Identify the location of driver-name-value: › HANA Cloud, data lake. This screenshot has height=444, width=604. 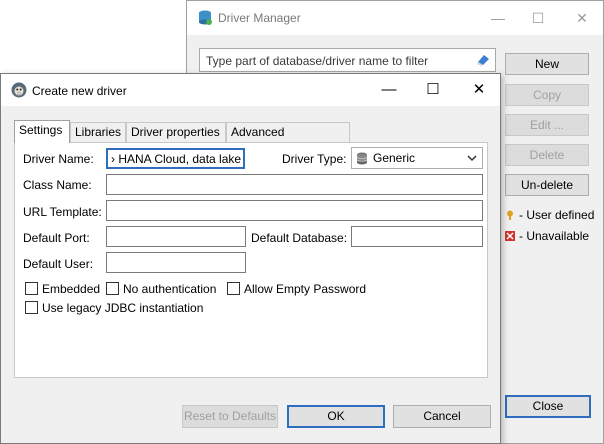
(176, 159).